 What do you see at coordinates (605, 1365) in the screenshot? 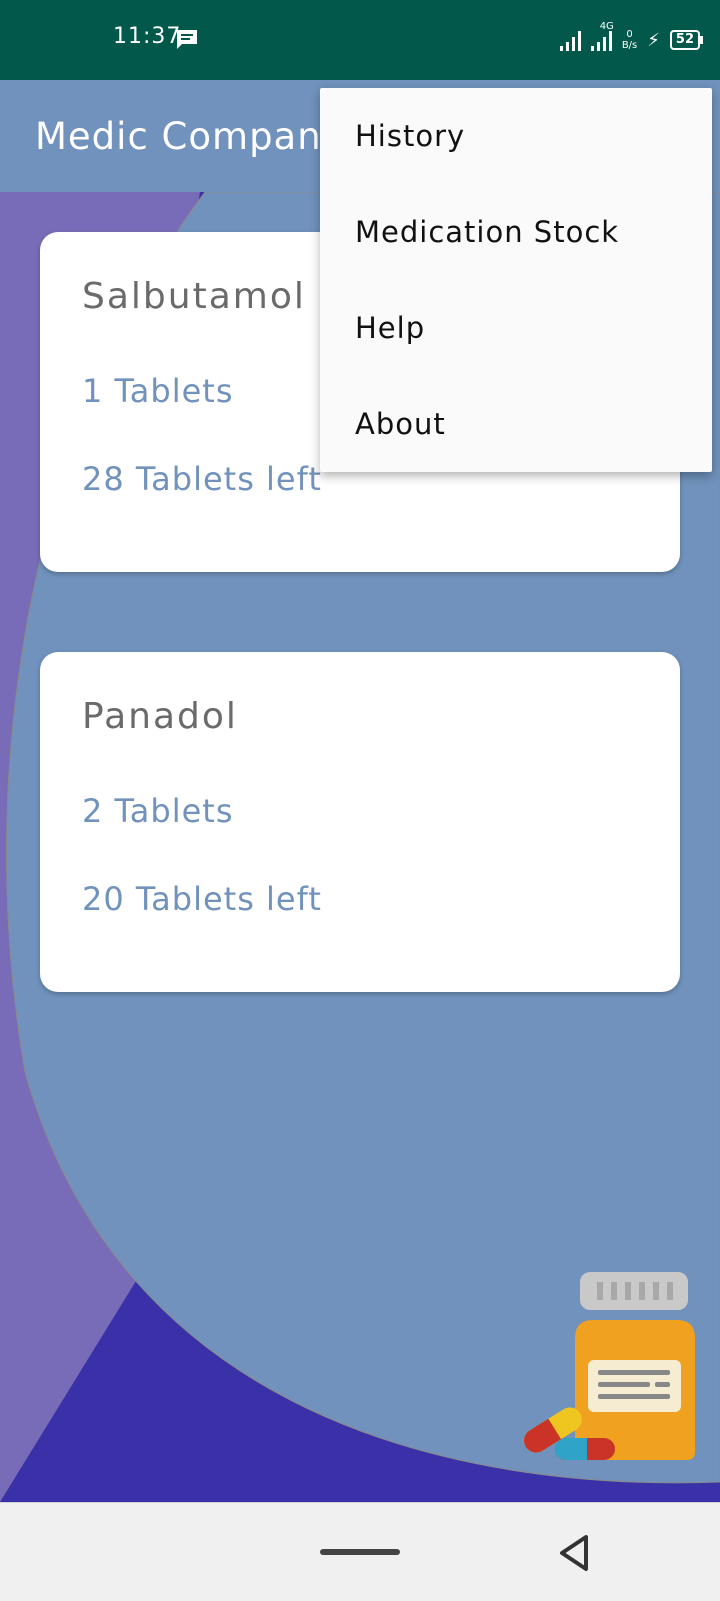
I see `pill-bottle-icon` at bounding box center [605, 1365].